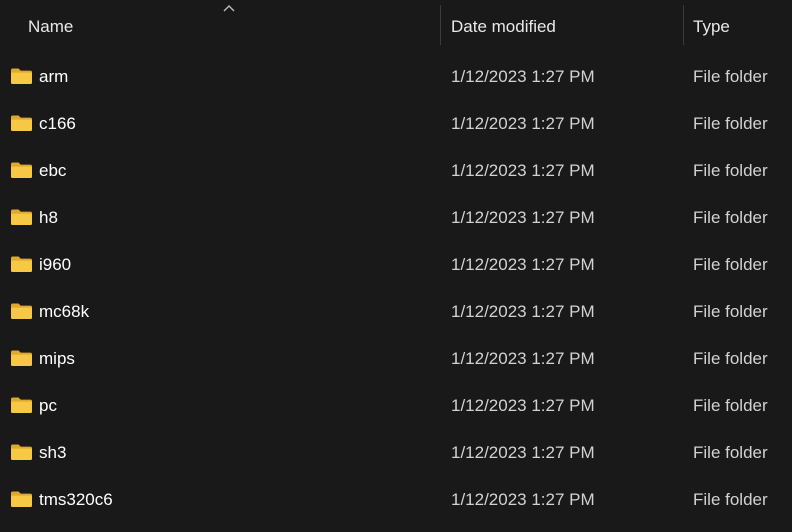  What do you see at coordinates (683, 25) in the screenshot?
I see `column-divider-date-type` at bounding box center [683, 25].